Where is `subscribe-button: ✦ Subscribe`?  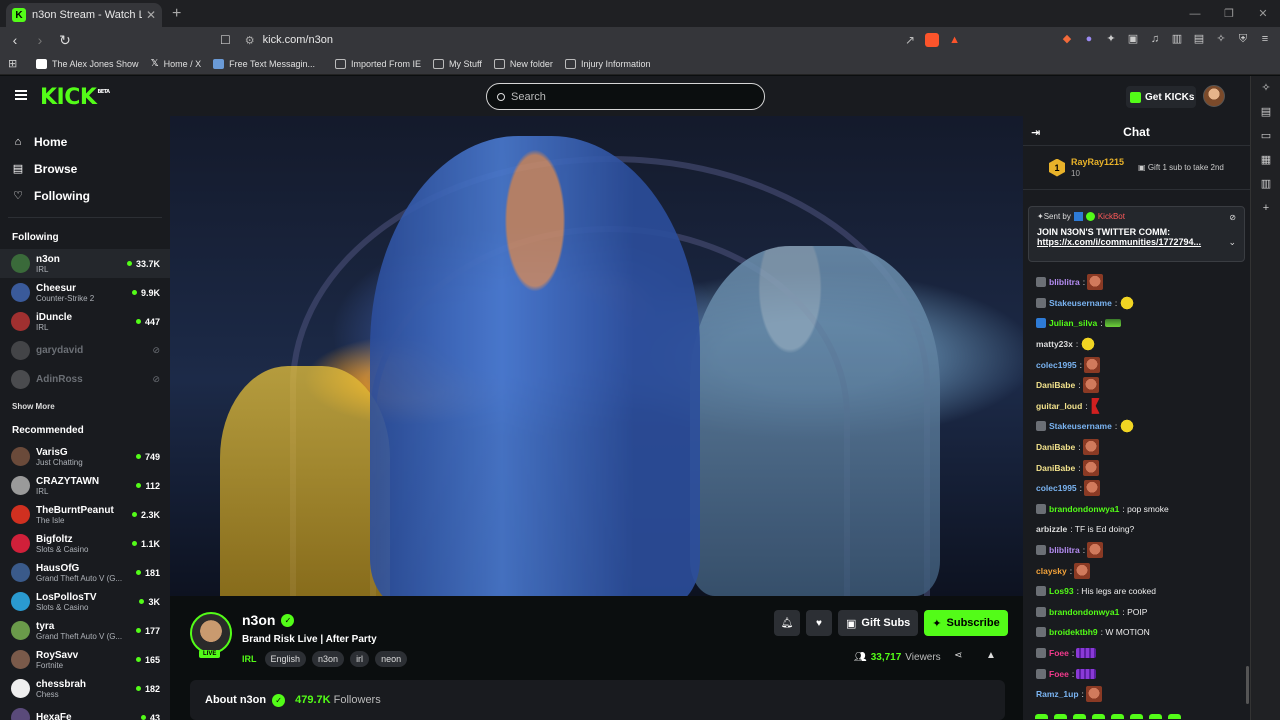 subscribe-button: ✦ Subscribe is located at coordinates (966, 623).